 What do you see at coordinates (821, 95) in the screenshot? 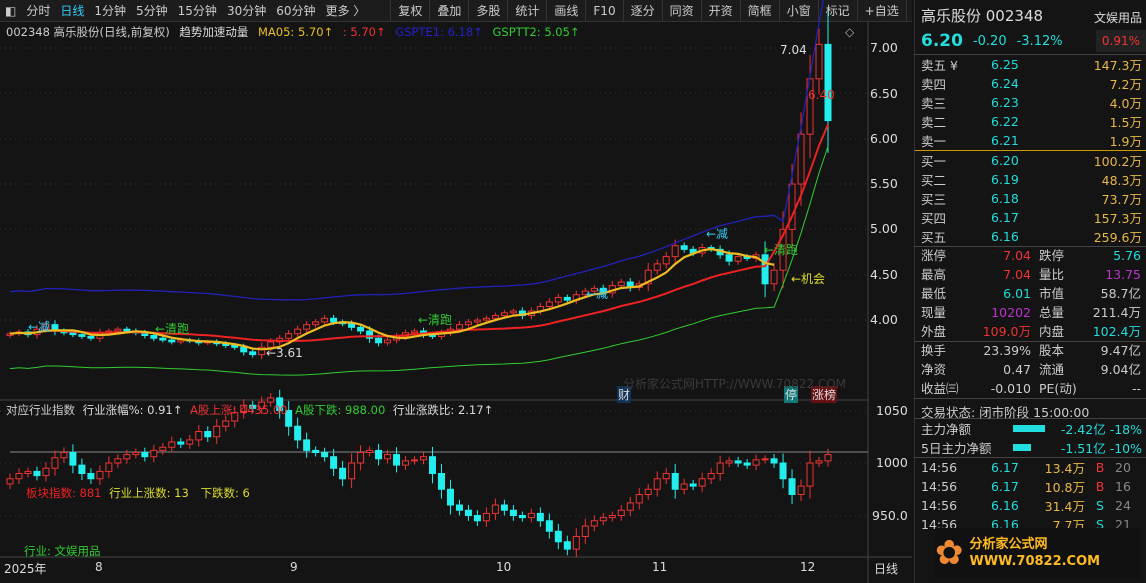
I see `mark-label: 6.40` at bounding box center [821, 95].